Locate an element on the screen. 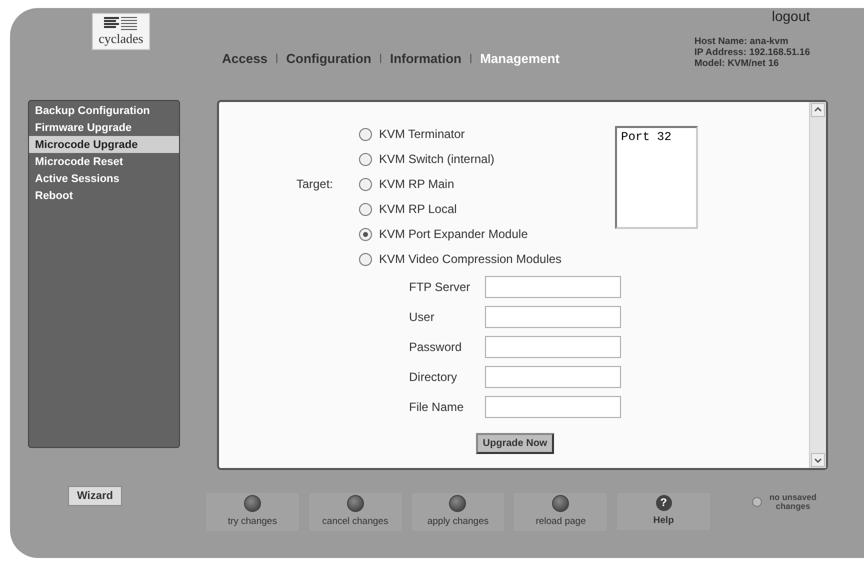 Image resolution: width=864 pixels, height=566 pixels. sidebar-item: Microcode Reset is located at coordinates (104, 161).